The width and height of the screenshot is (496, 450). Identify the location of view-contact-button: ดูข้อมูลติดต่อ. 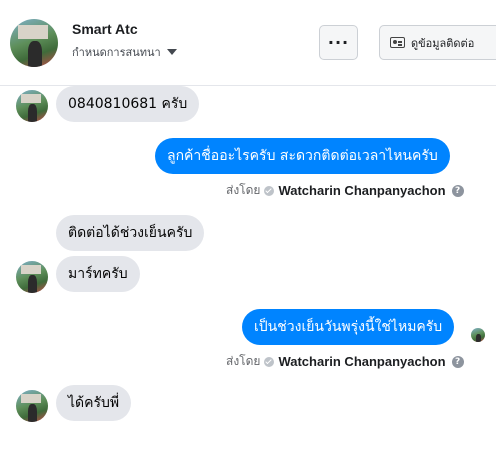
(437, 42).